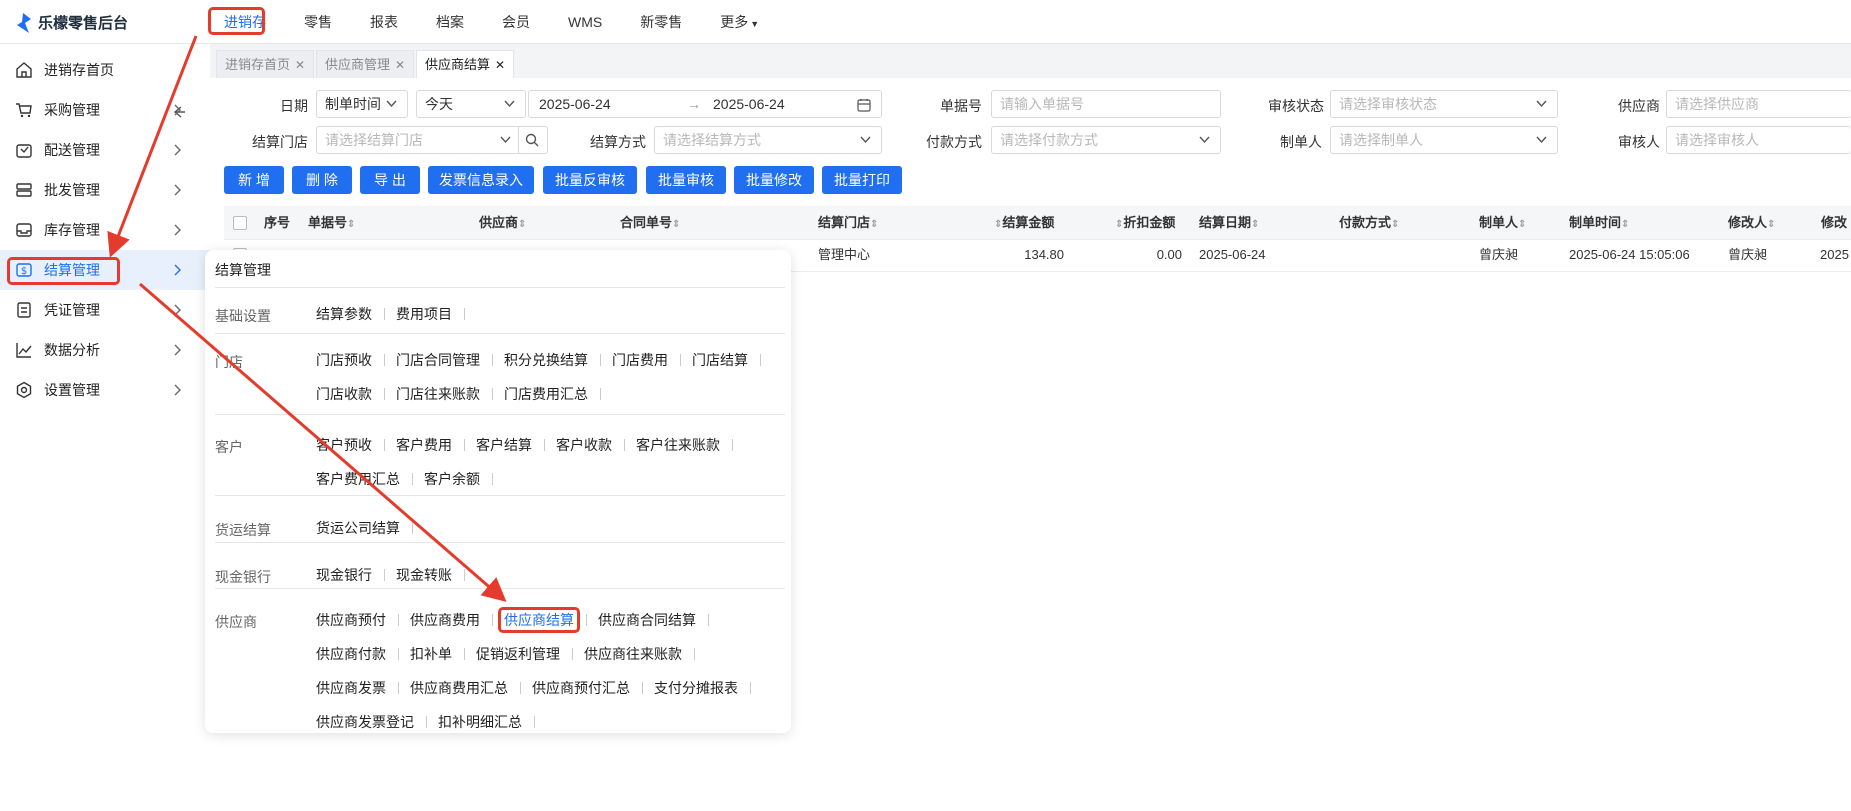 This screenshot has height=811, width=1851. What do you see at coordinates (344, 445) in the screenshot?
I see `menu-link: 客户预收` at bounding box center [344, 445].